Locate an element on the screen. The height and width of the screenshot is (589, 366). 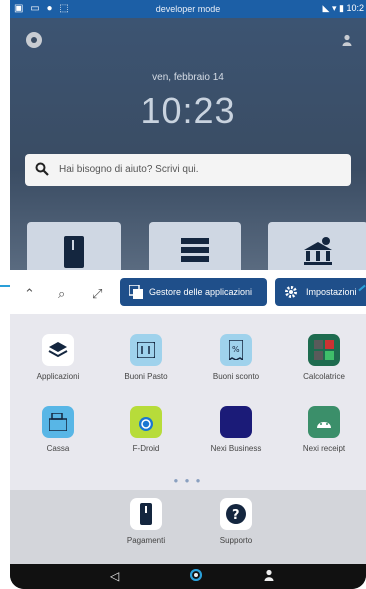
shortcut-tile-payment is located at coordinates (74, 246).